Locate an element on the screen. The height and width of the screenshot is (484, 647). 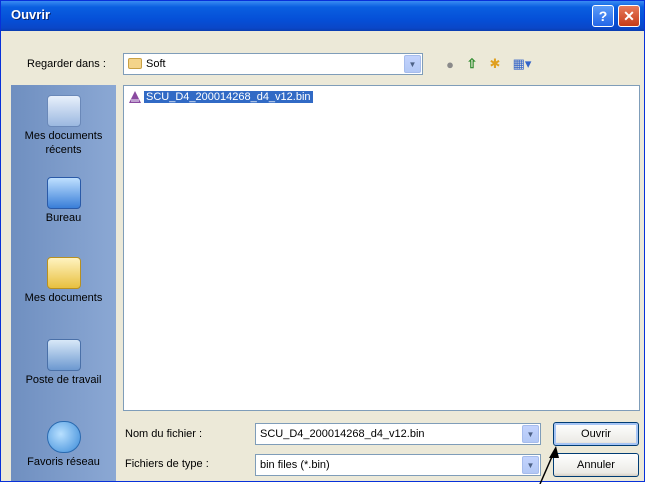
network-places-icon is located at coordinates (63, 437).